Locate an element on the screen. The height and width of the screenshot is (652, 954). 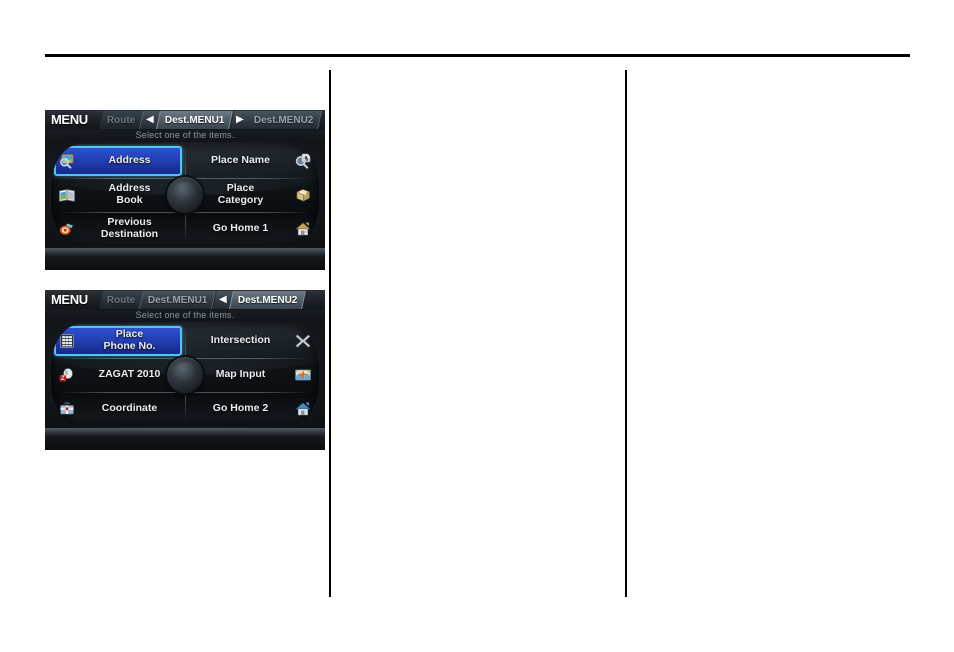
magnifier-letter-icon: A is located at coordinates (303, 161).